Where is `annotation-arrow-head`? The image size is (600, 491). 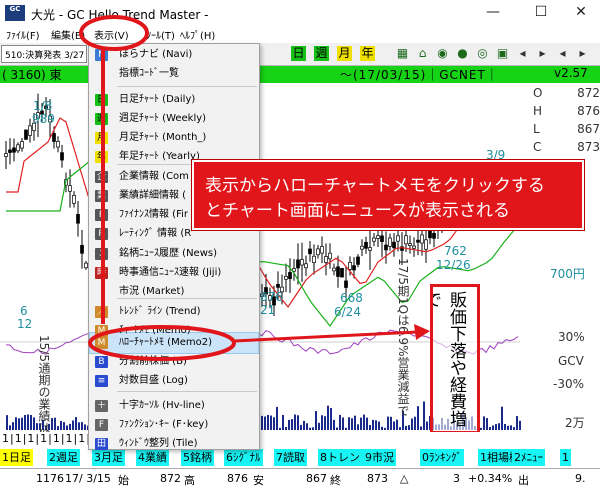 annotation-arrow-head is located at coordinates (422, 332).